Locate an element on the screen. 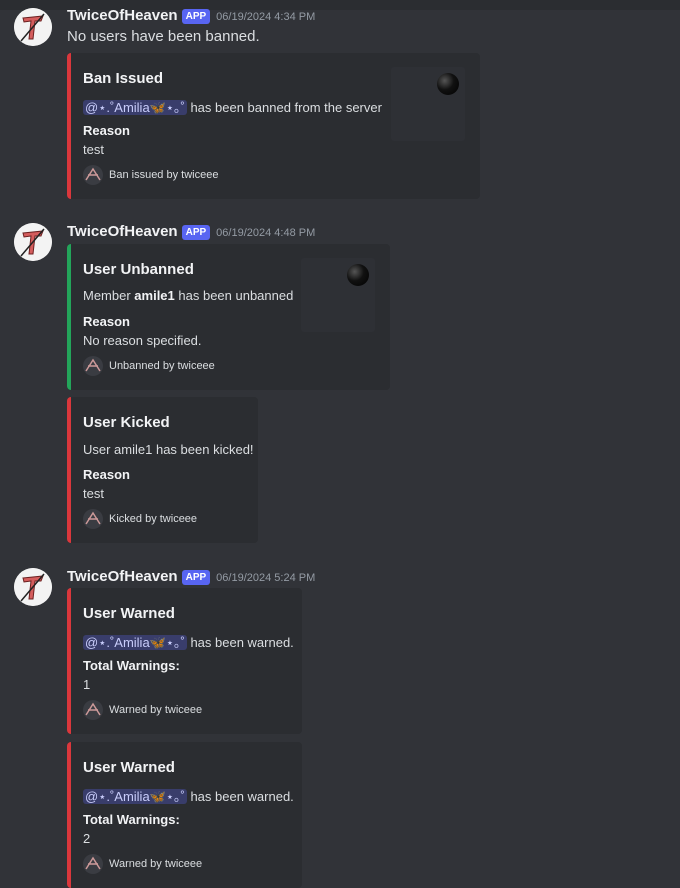 Image resolution: width=680 pixels, height=888 pixels. message-header: TwiceOfHeaven APP 06/19/2024 5:24 PM is located at coordinates (191, 576).